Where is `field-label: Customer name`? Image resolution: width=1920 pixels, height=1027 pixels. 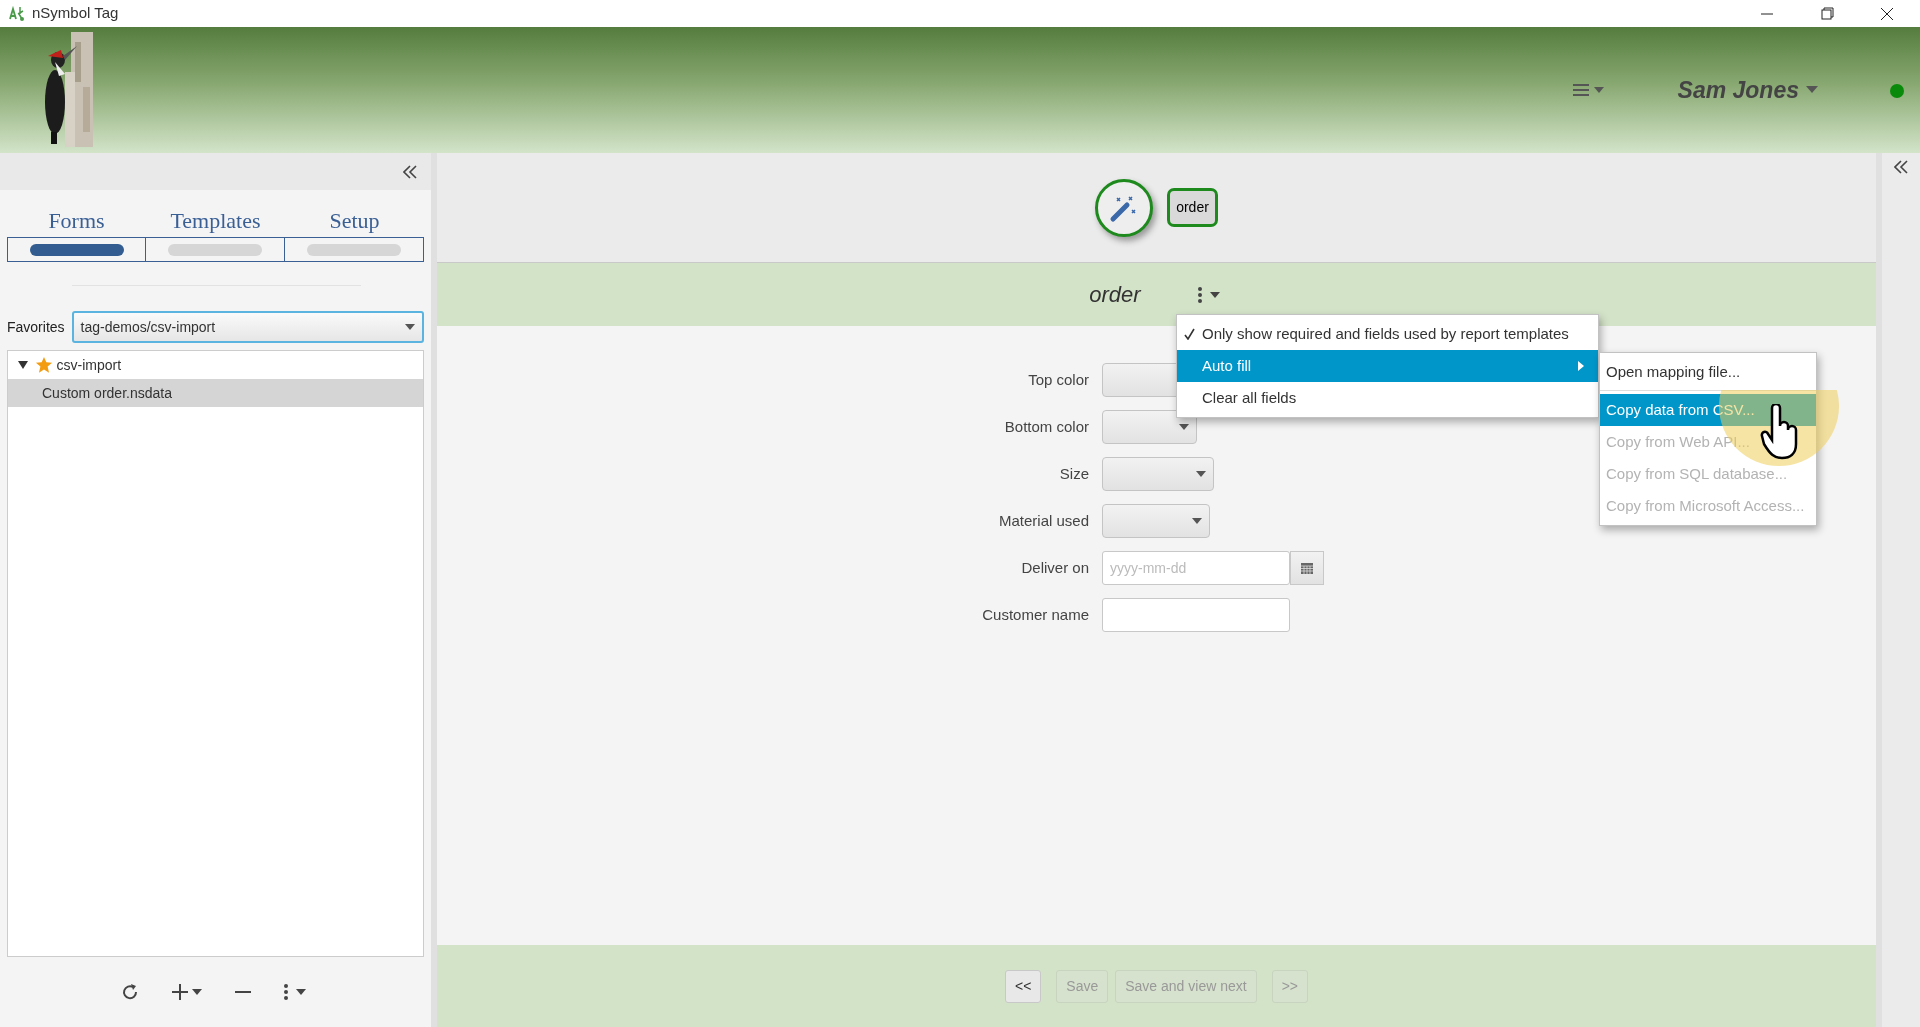
field-label: Customer name is located at coordinates (1035, 614).